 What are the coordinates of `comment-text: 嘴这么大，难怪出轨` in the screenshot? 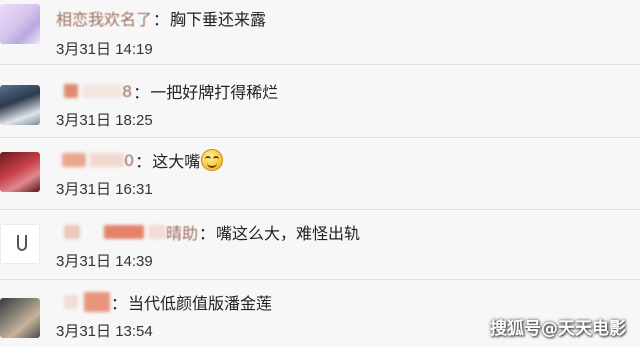 It's located at (288, 233).